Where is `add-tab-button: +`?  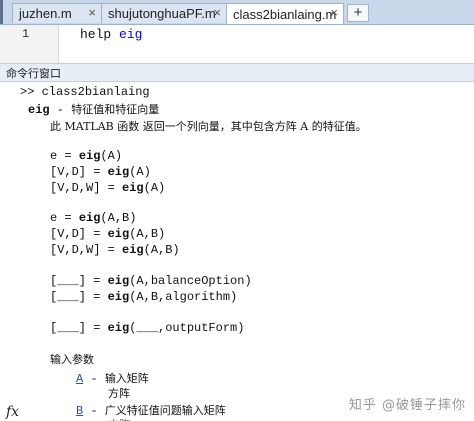 add-tab-button: + is located at coordinates (358, 13).